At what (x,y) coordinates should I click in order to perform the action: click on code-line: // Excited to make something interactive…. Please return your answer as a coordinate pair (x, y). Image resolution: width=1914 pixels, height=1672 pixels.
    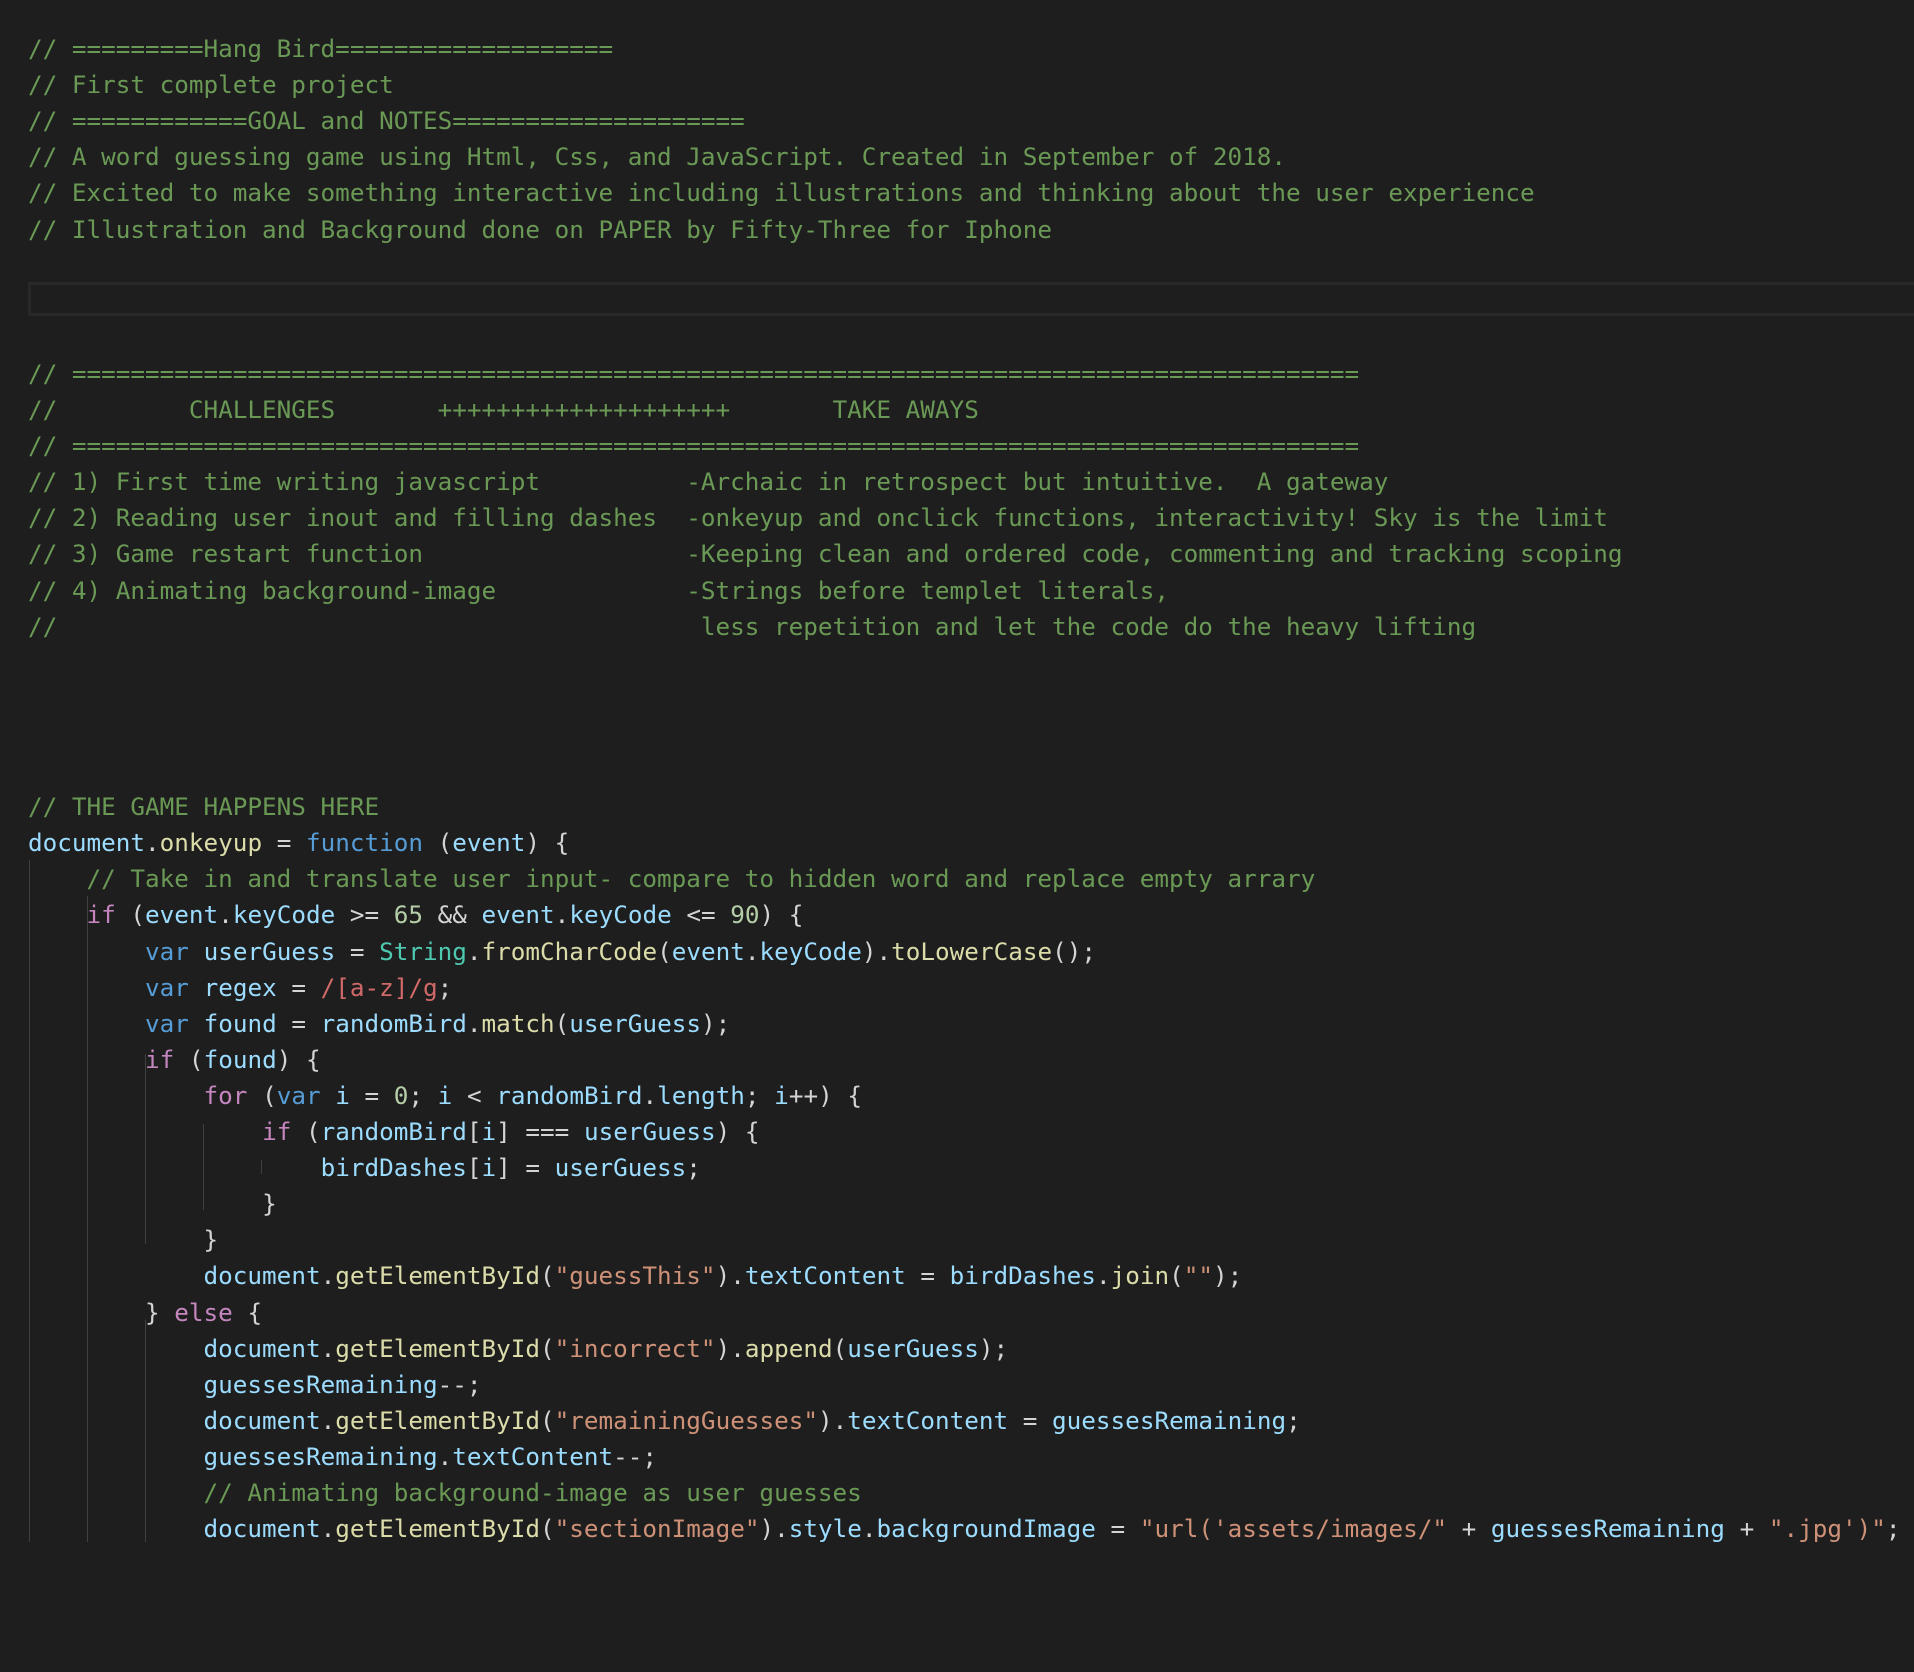
    Looking at the image, I should click on (781, 193).